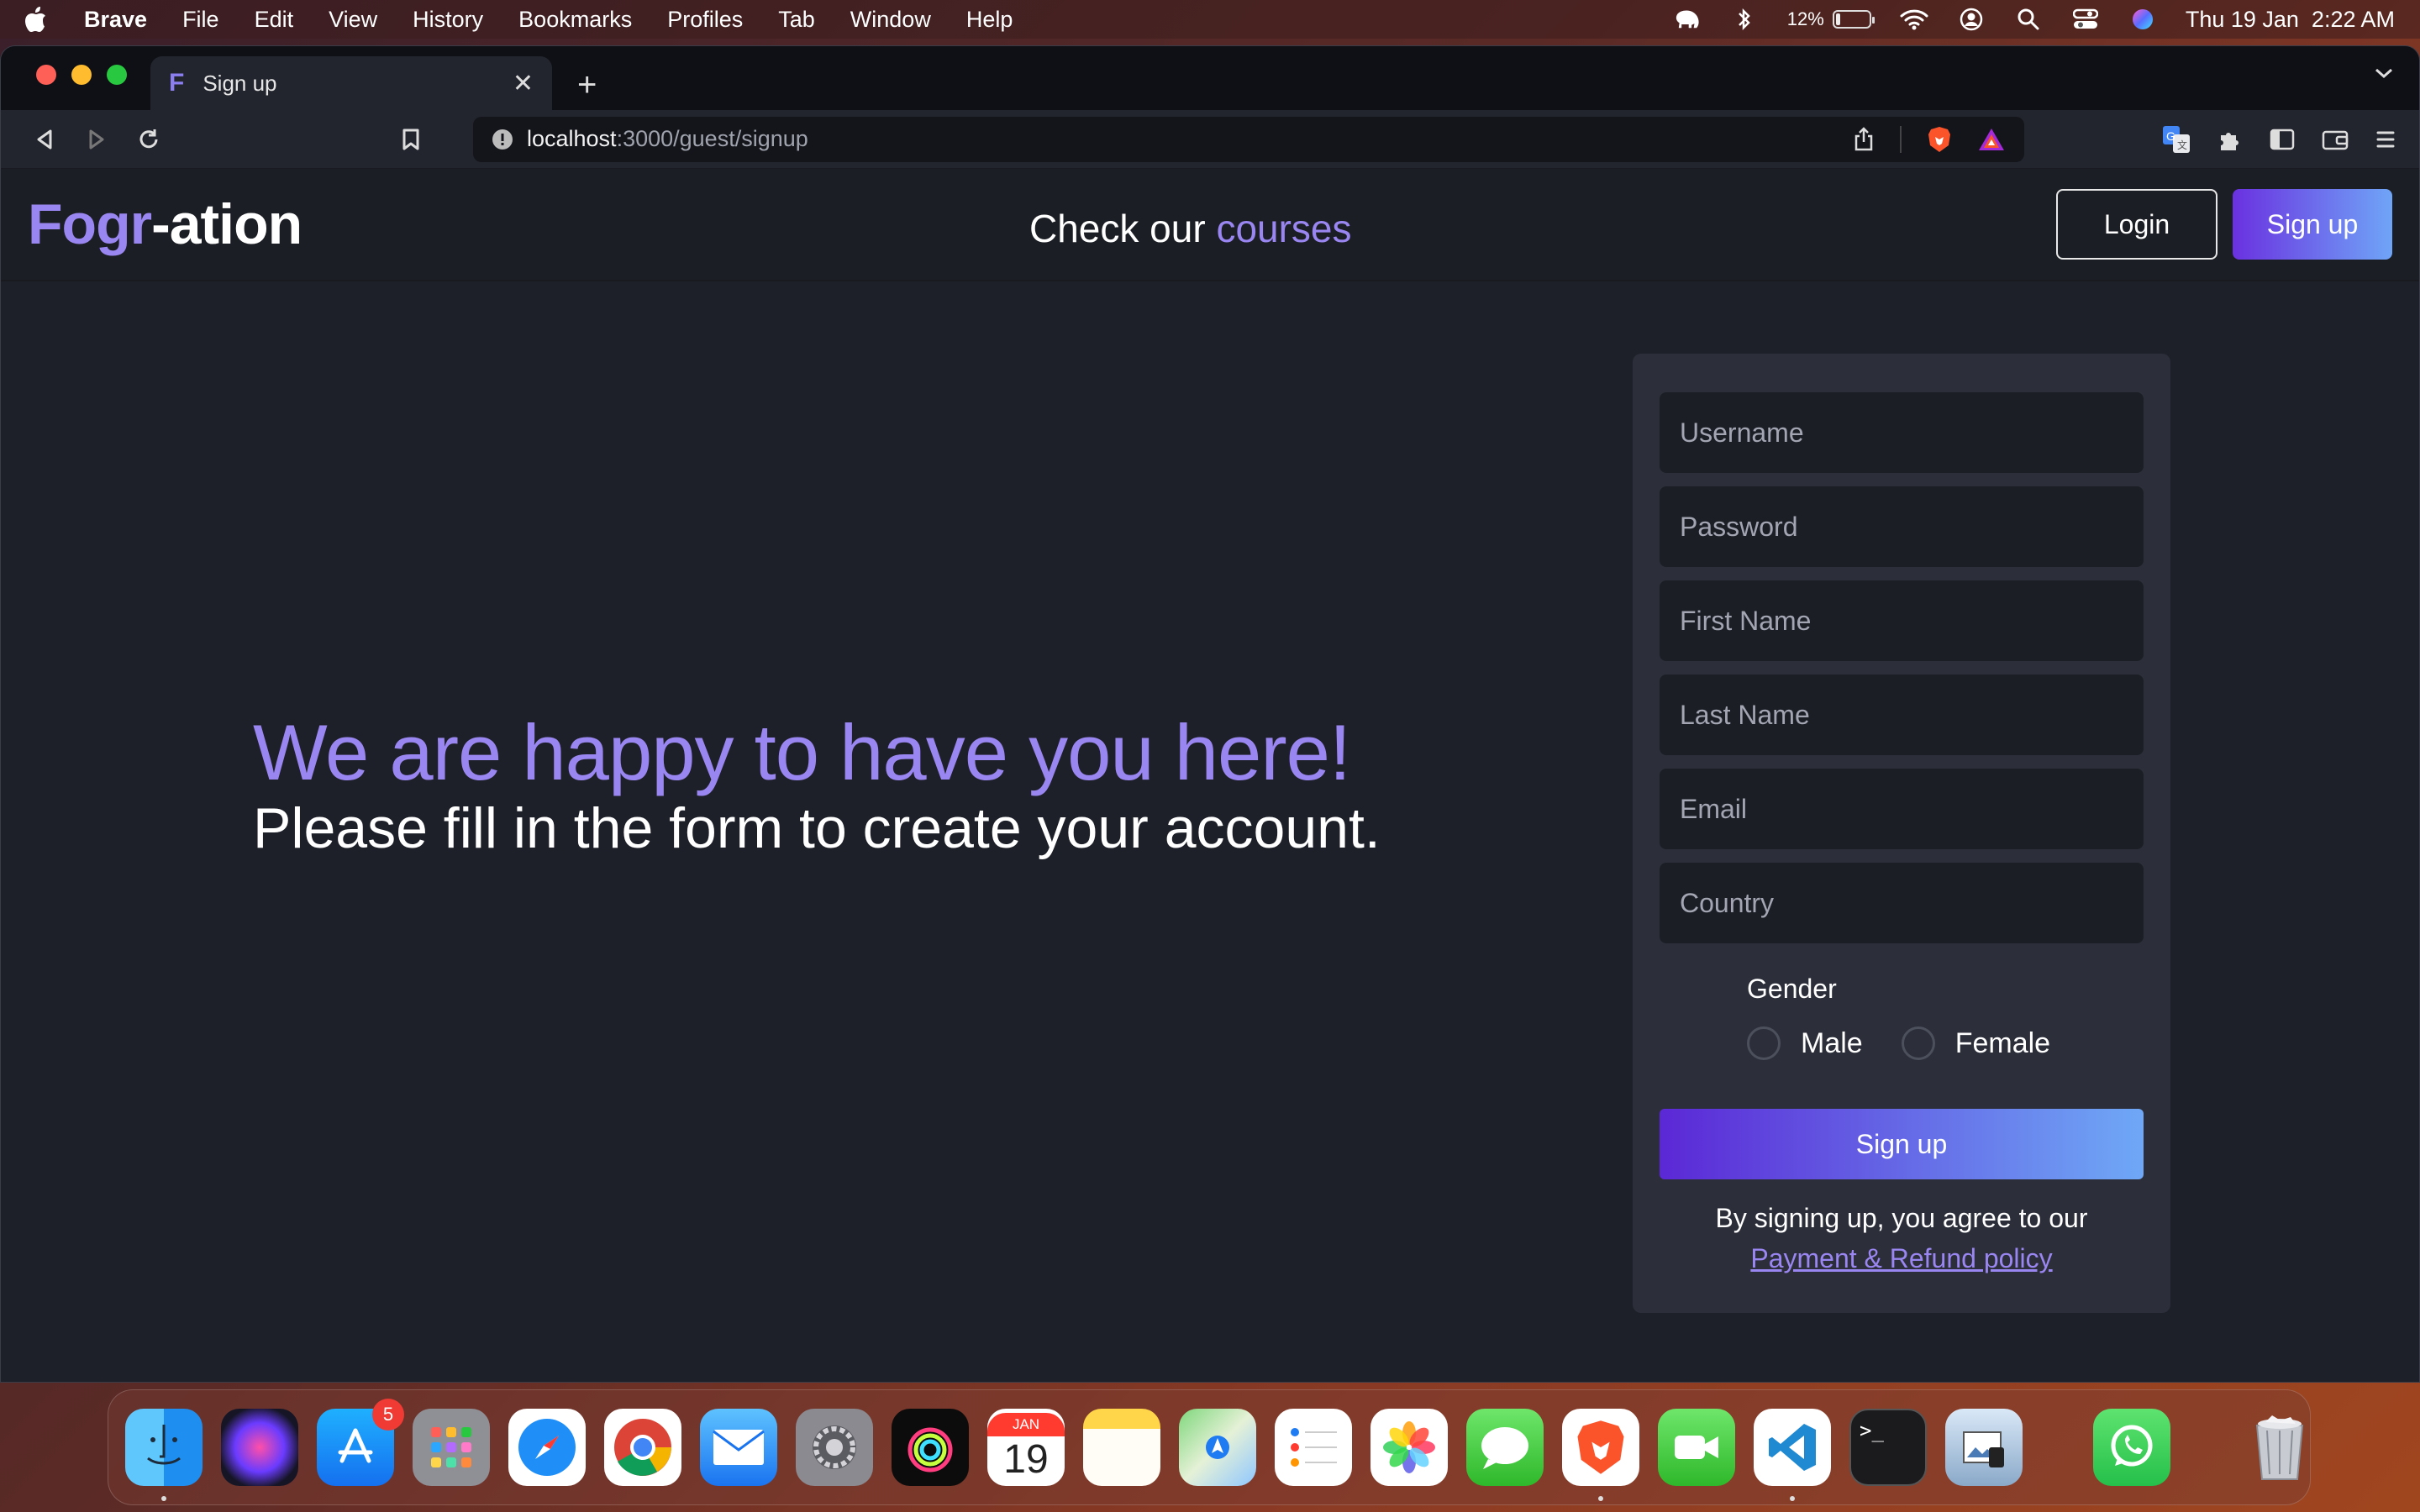 The width and height of the screenshot is (2420, 1512). I want to click on whatsapp-icon, so click(2131, 1447).